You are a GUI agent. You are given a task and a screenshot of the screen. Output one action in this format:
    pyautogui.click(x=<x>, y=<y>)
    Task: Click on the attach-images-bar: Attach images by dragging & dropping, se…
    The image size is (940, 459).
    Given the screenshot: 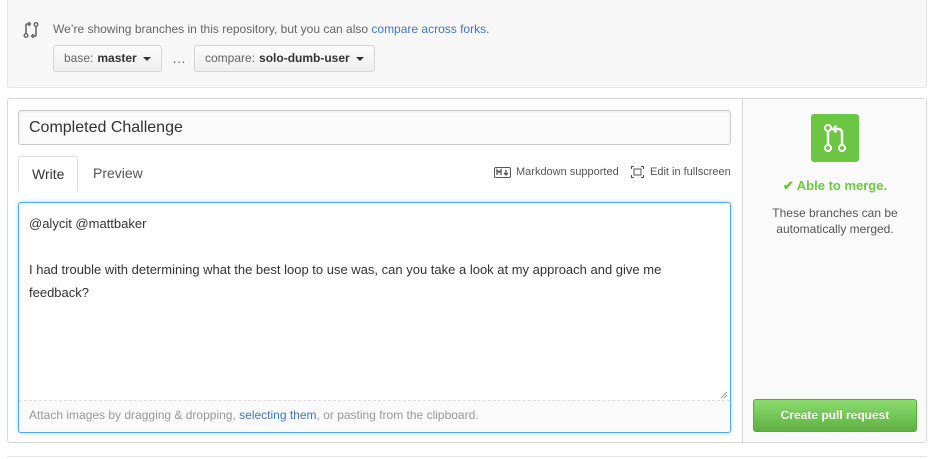 What is the action you would take?
    pyautogui.click(x=374, y=416)
    